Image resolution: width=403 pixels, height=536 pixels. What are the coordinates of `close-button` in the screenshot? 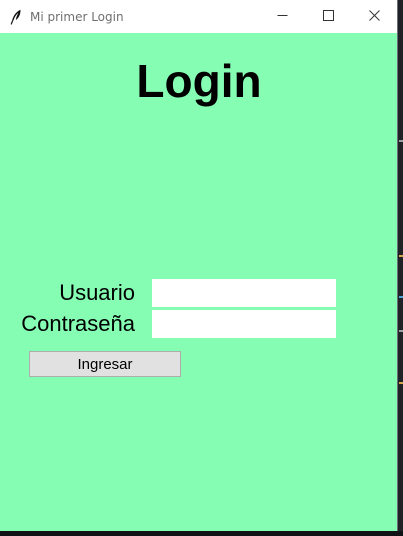 It's located at (374, 16).